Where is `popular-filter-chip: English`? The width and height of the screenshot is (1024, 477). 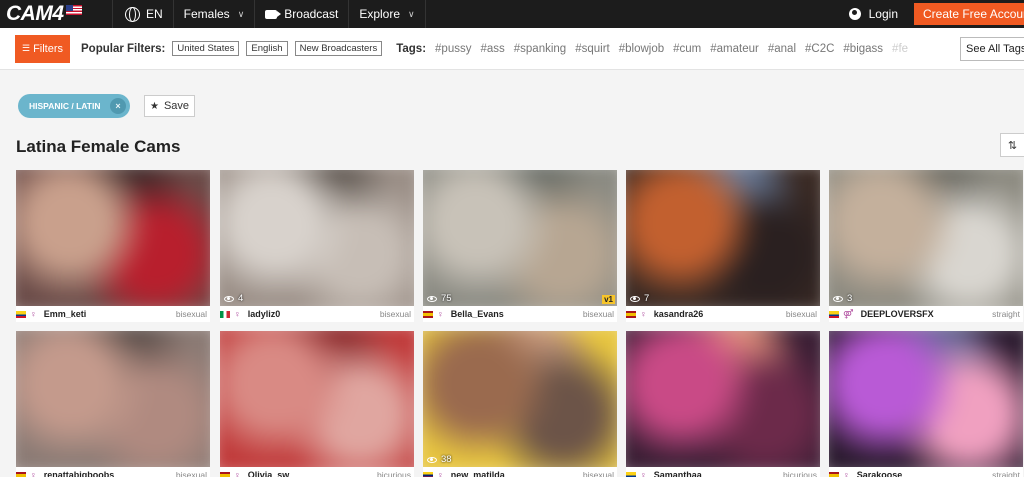
popular-filter-chip: English is located at coordinates (267, 48).